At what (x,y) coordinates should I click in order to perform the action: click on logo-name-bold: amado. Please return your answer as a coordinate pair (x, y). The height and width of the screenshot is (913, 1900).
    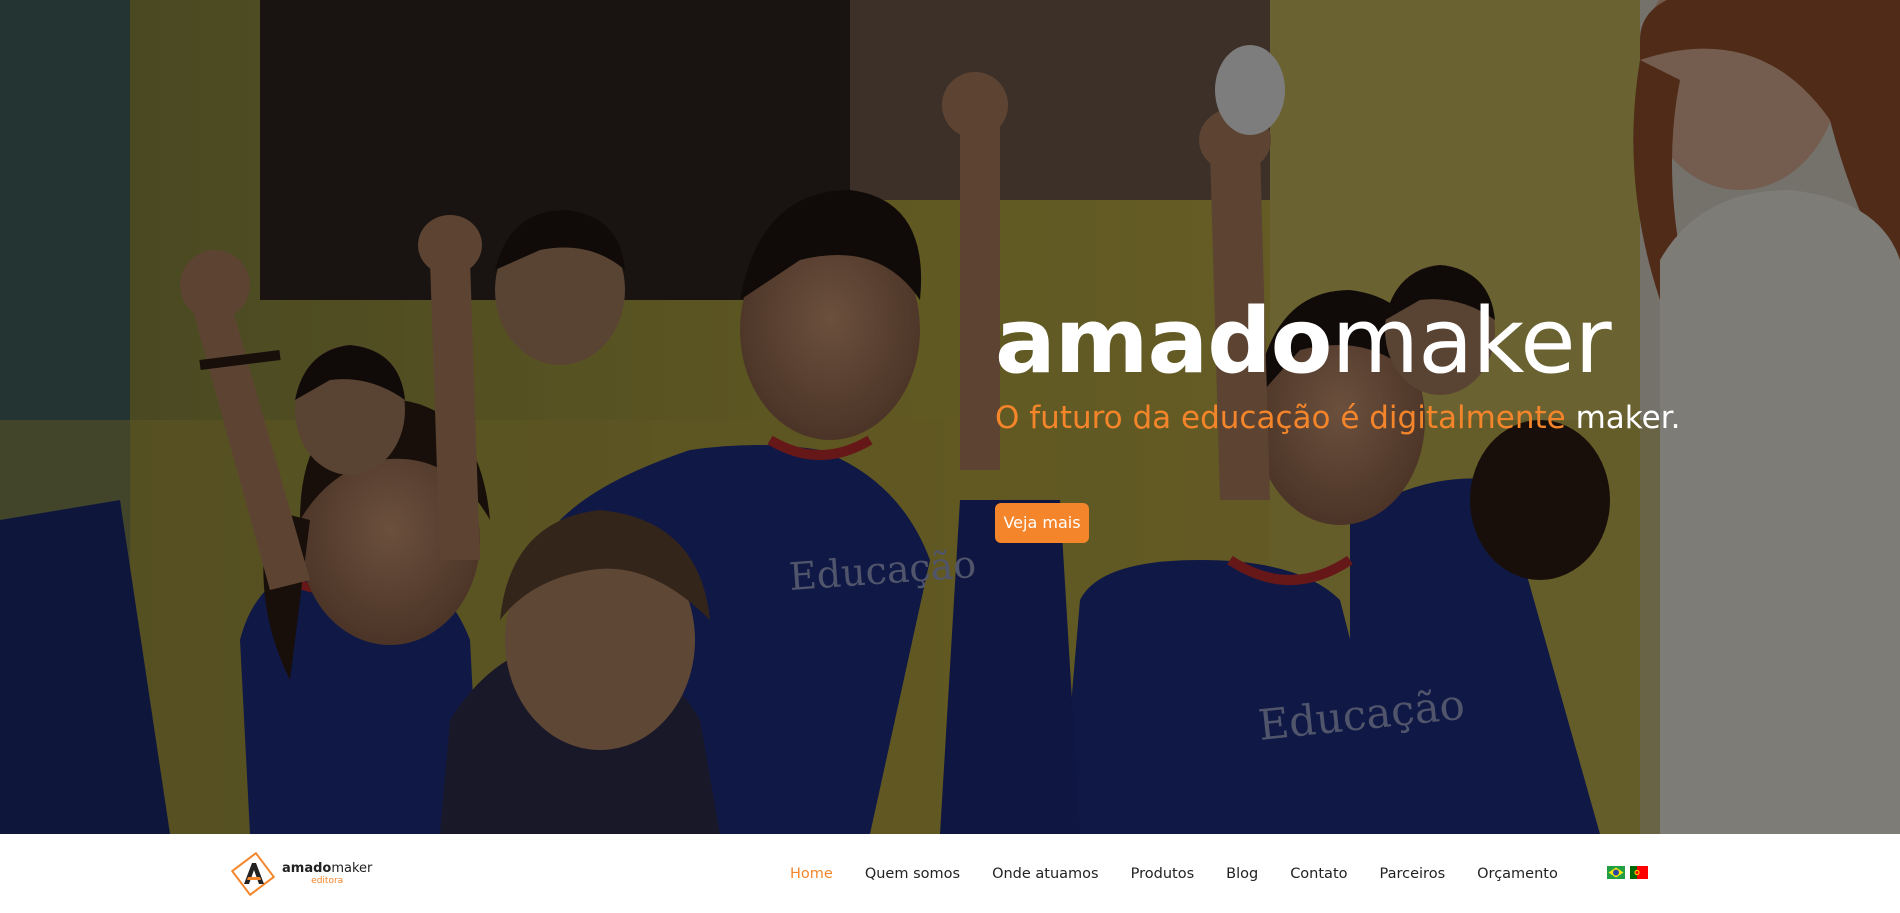
    Looking at the image, I should click on (307, 868).